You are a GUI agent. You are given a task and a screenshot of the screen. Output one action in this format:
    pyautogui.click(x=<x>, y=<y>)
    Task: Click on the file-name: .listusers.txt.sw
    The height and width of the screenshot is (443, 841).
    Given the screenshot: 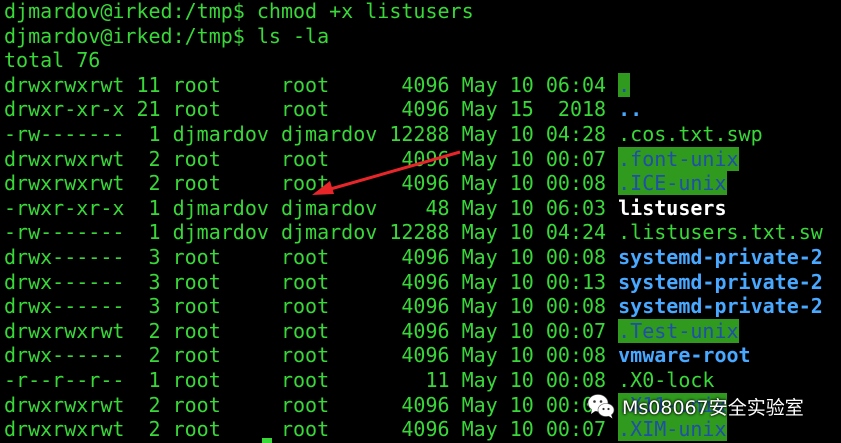 What is the action you would take?
    pyautogui.click(x=720, y=232)
    